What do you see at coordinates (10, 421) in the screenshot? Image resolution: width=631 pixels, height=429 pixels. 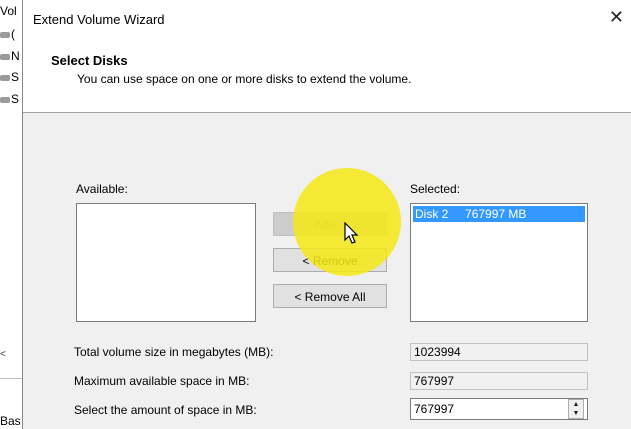 I see `background-disk-label: Bas` at bounding box center [10, 421].